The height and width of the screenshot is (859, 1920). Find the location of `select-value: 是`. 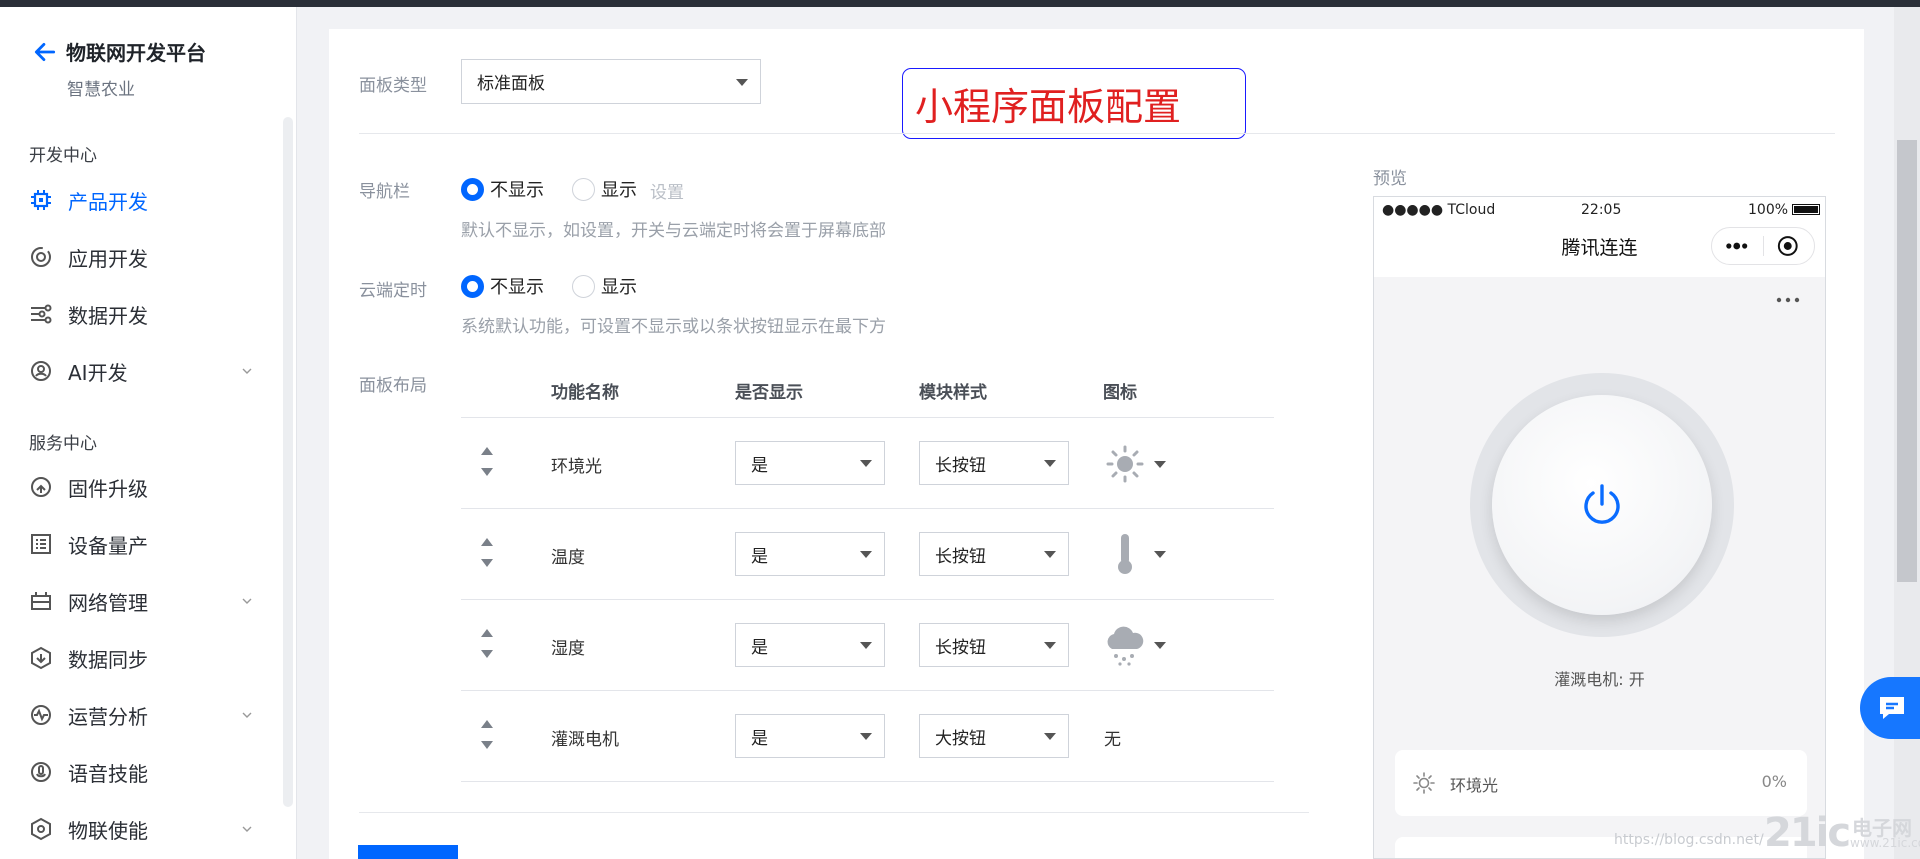

select-value: 是 is located at coordinates (759, 465).